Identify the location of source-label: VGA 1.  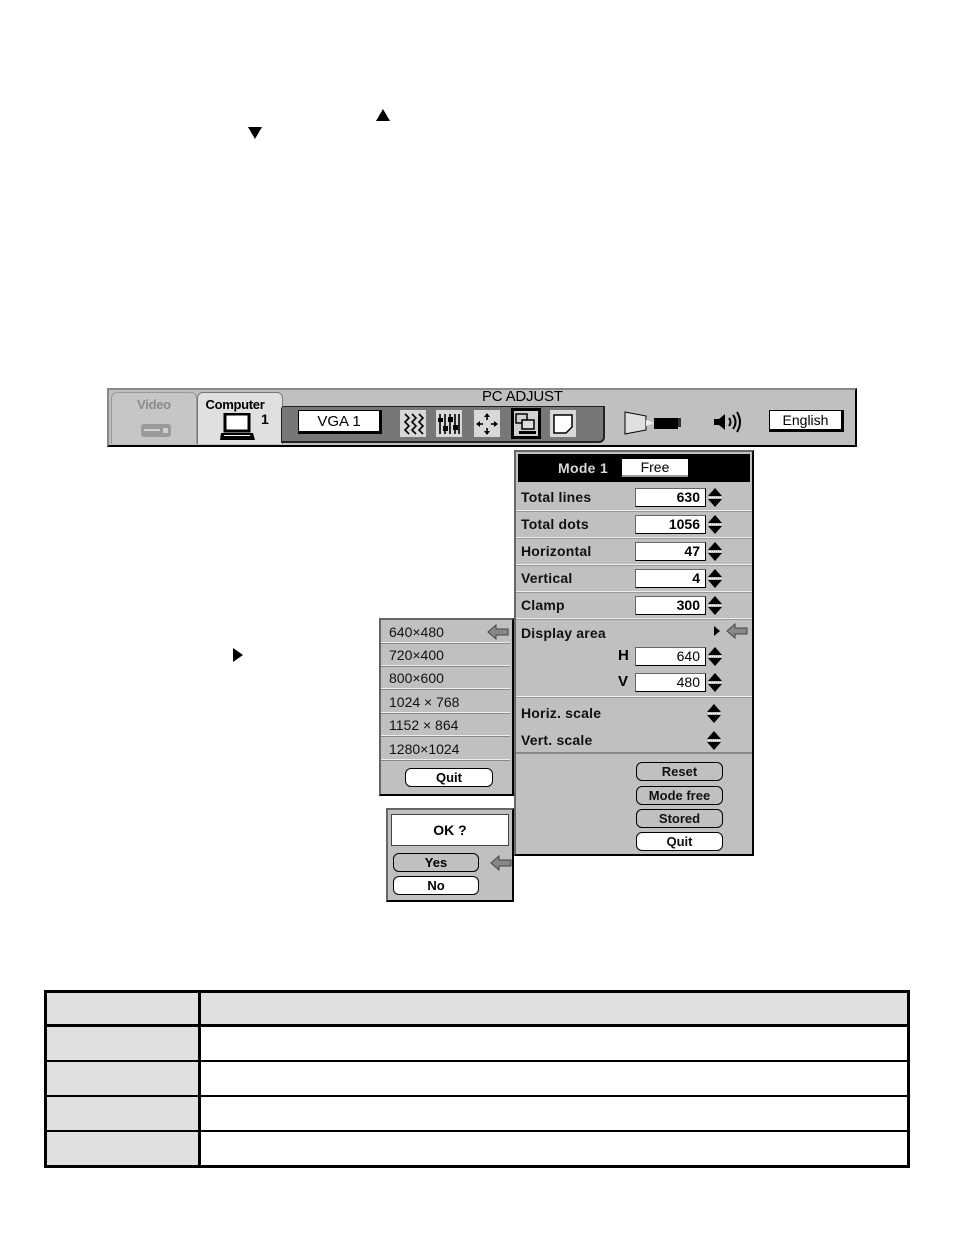
(340, 422).